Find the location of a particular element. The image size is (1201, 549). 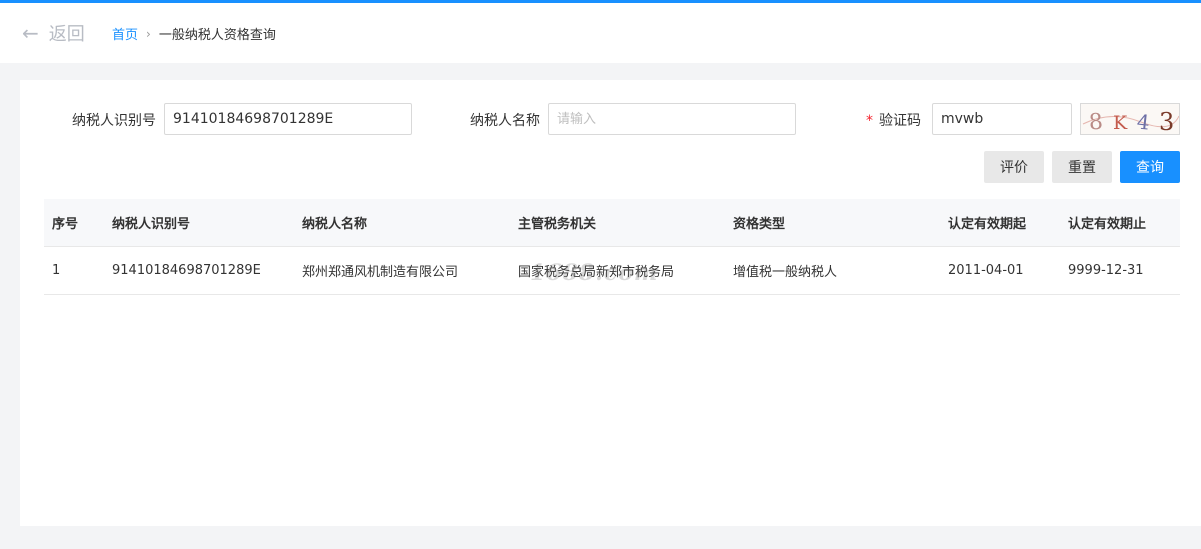

chevron-right-icon: › is located at coordinates (148, 33).